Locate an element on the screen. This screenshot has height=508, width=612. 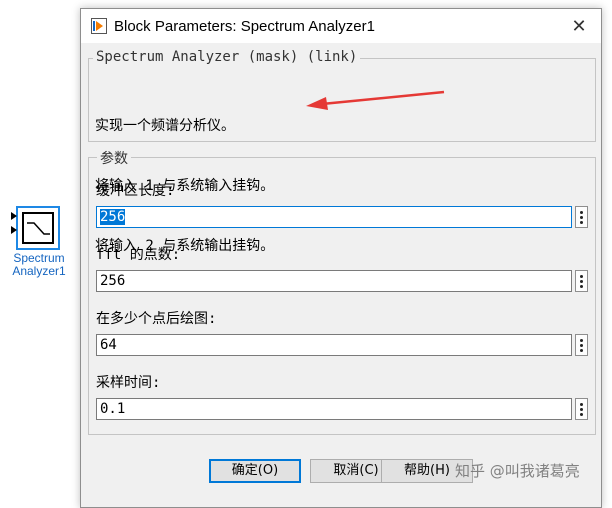
annotation-arrow is located at coordinates (375, 100).